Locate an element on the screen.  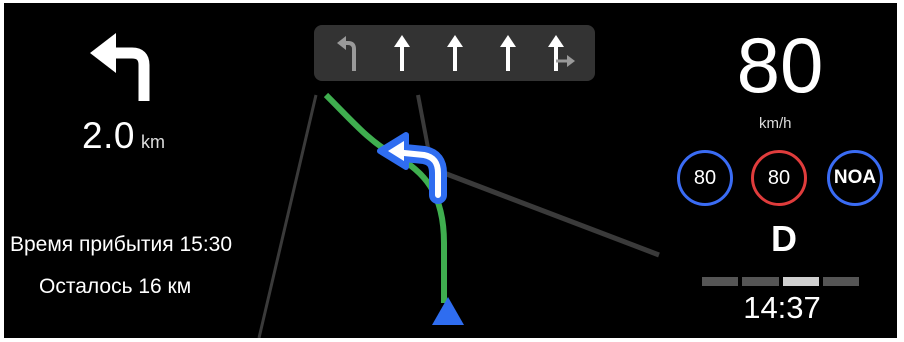
clock: 14:37 is located at coordinates (782, 307).